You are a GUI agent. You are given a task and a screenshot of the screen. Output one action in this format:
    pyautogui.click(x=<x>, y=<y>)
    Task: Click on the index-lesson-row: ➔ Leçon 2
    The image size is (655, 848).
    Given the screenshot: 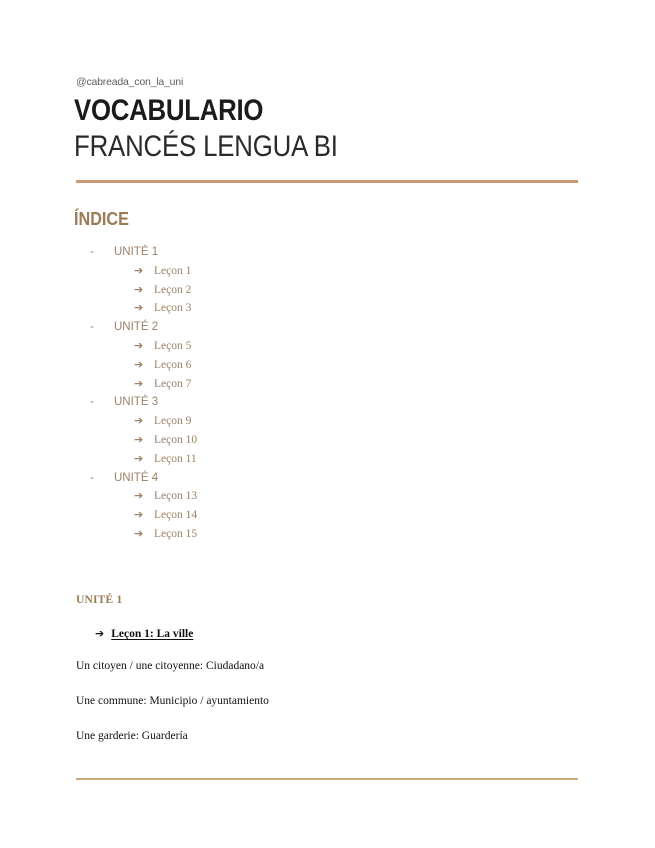 What is the action you would take?
    pyautogui.click(x=276, y=292)
    